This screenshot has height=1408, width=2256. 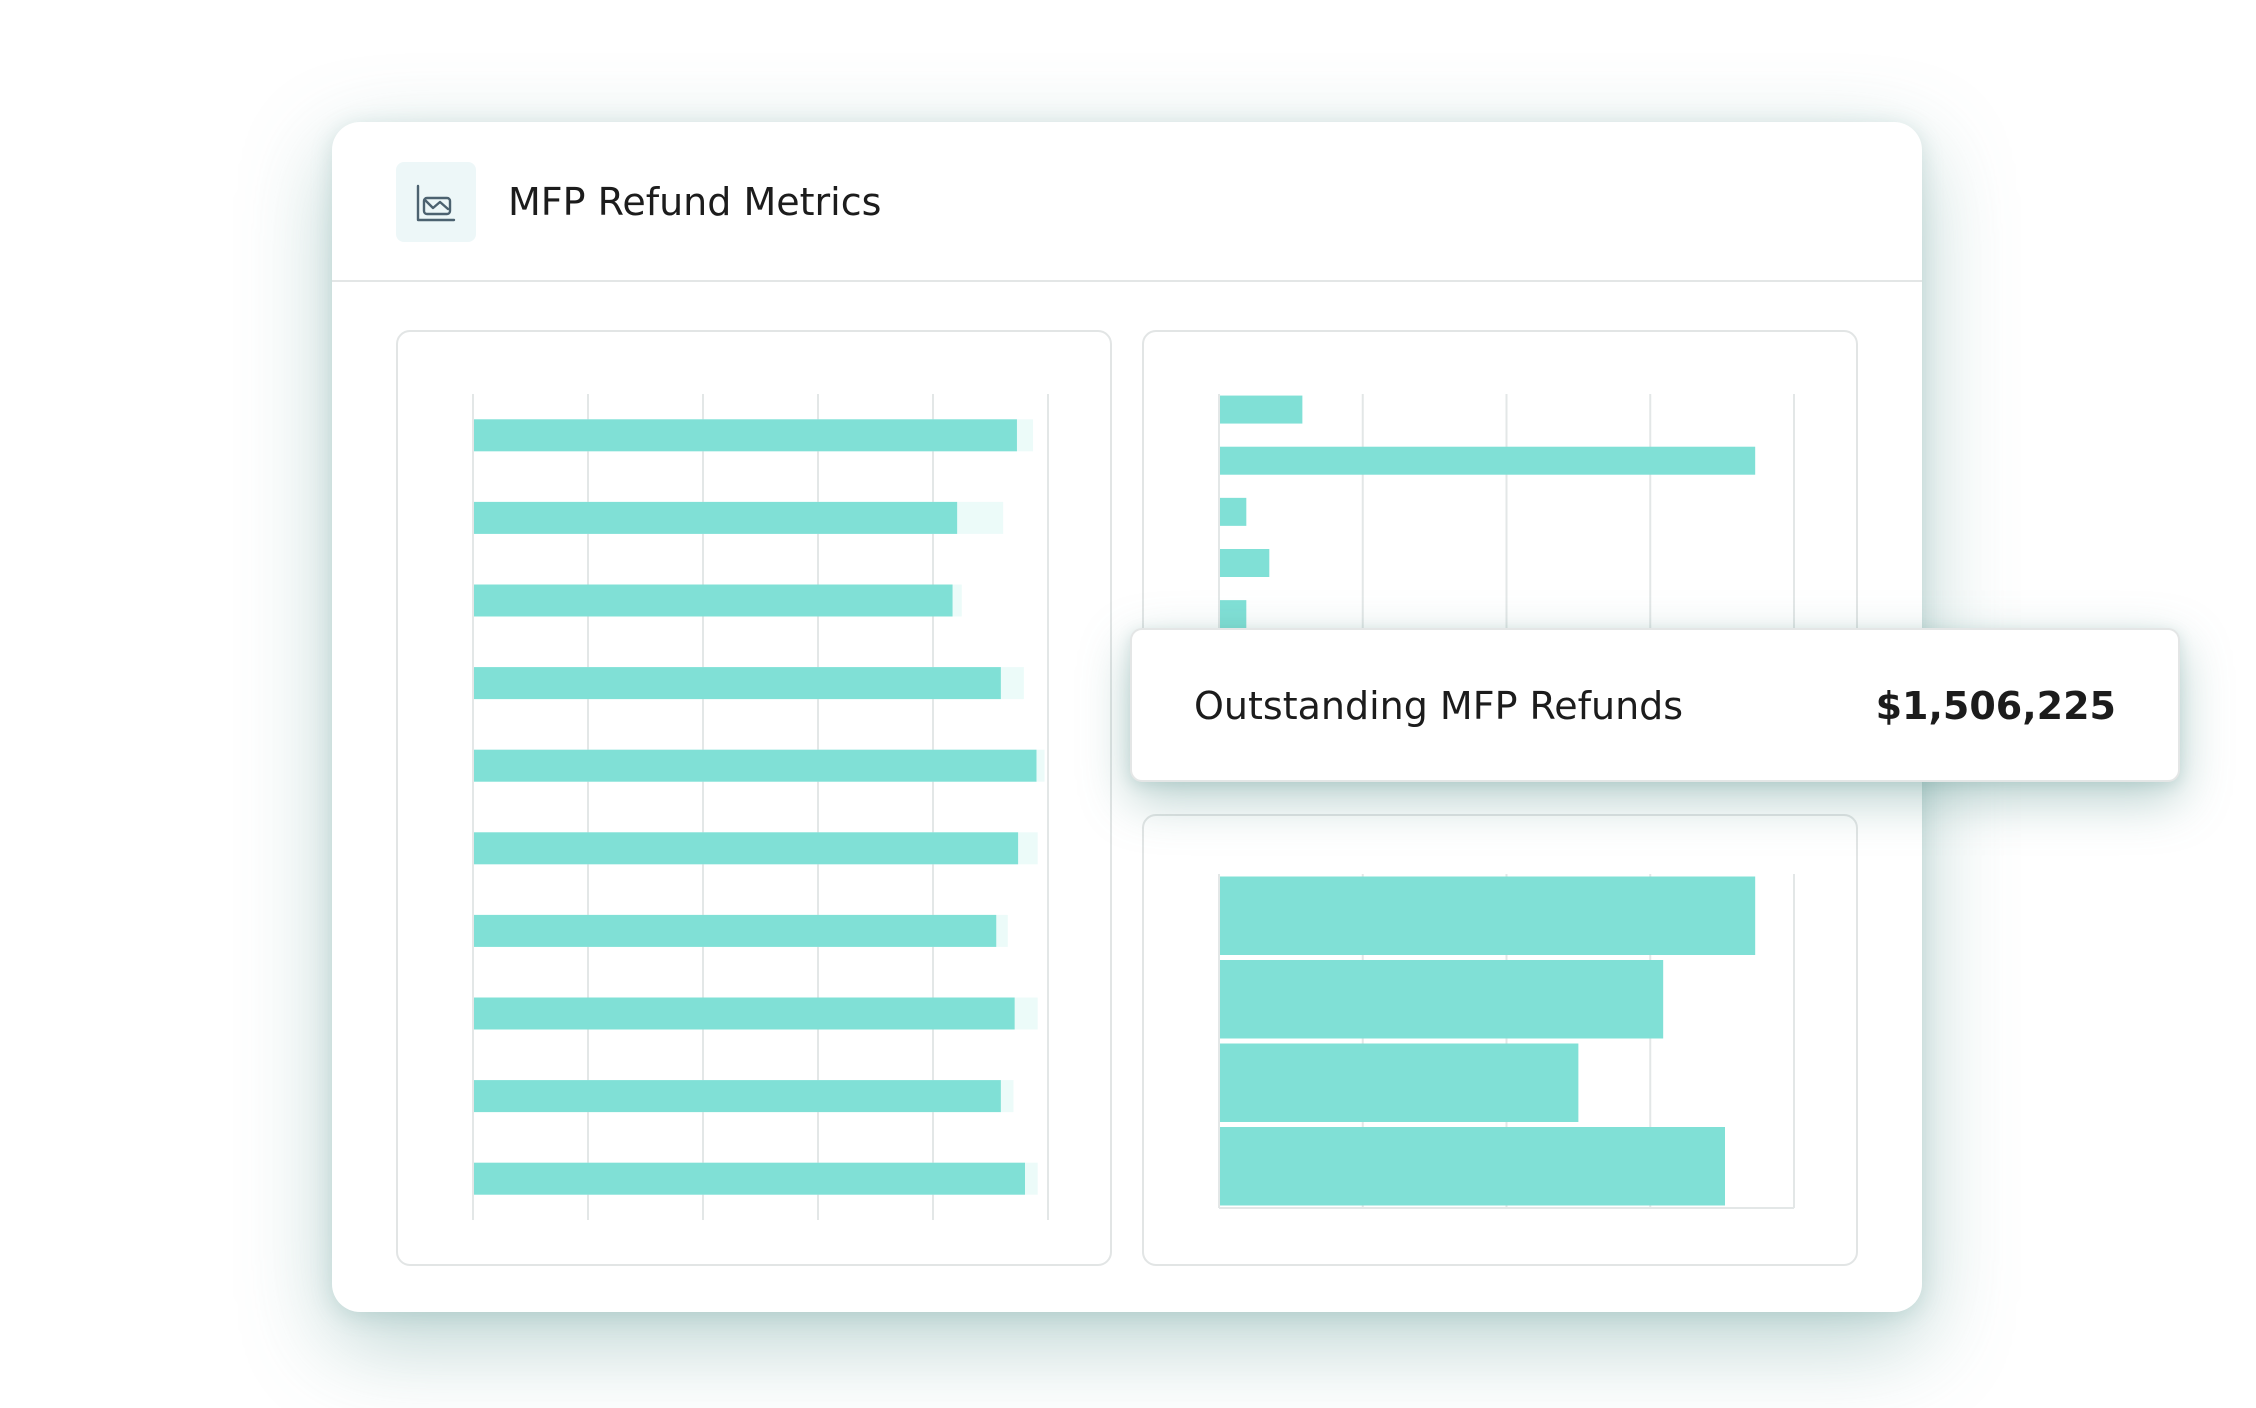 I want to click on tooltip-label: Outstanding MFP Refunds, so click(x=1439, y=706).